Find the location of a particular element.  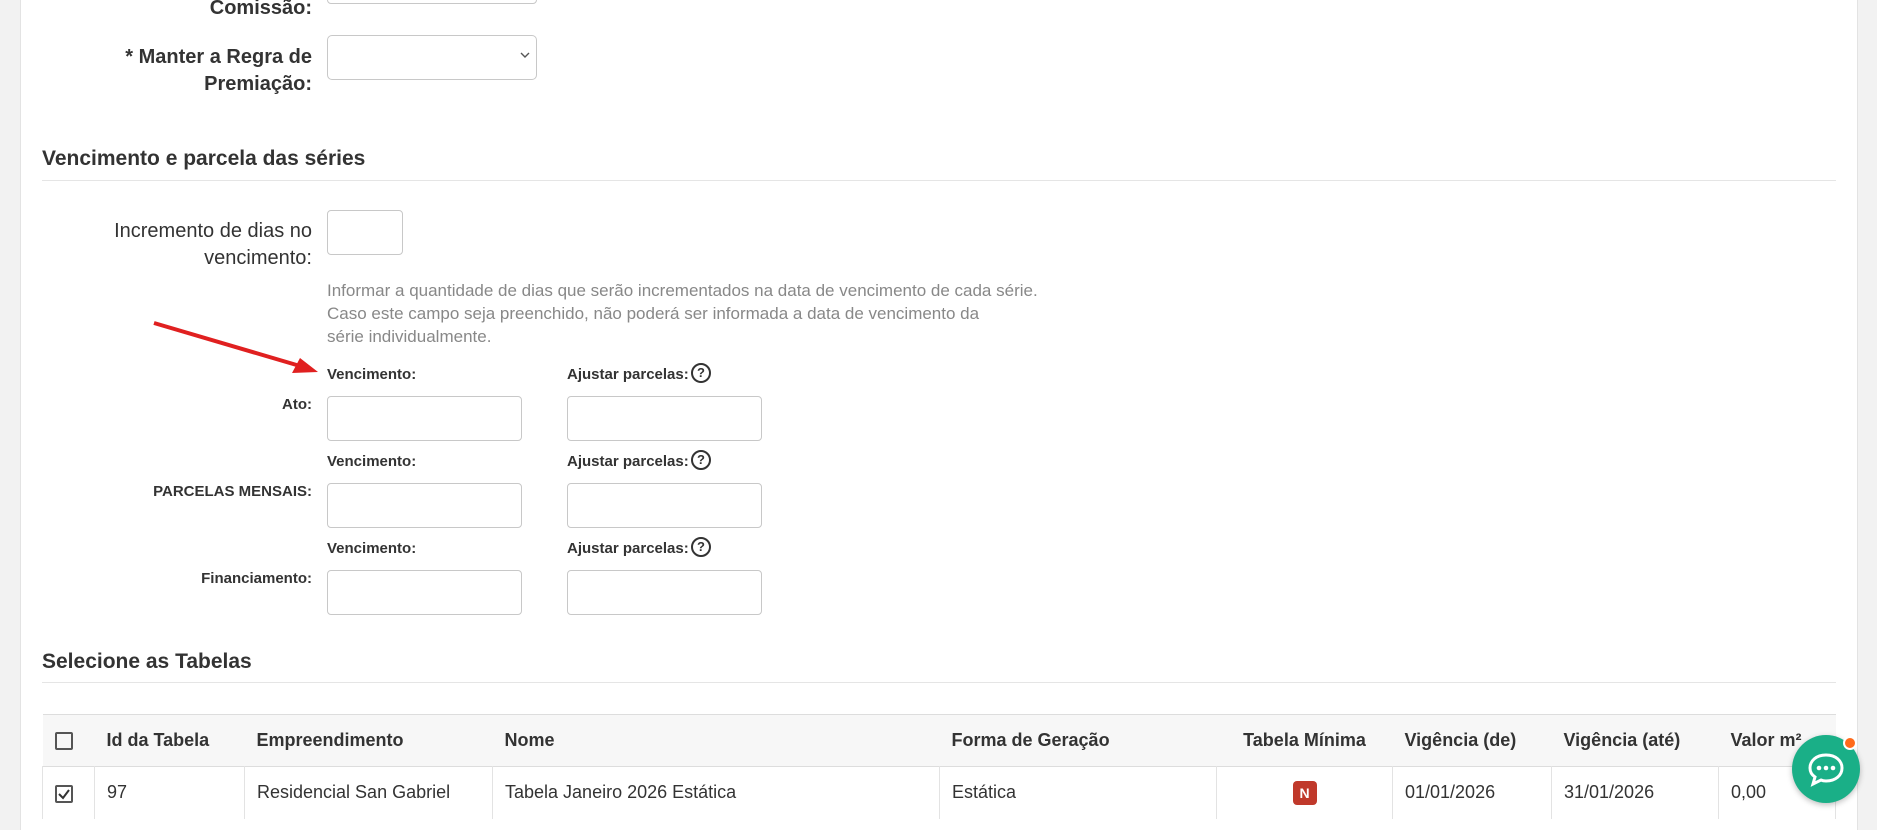

due-label-monthly: Vencimento: is located at coordinates (372, 461).